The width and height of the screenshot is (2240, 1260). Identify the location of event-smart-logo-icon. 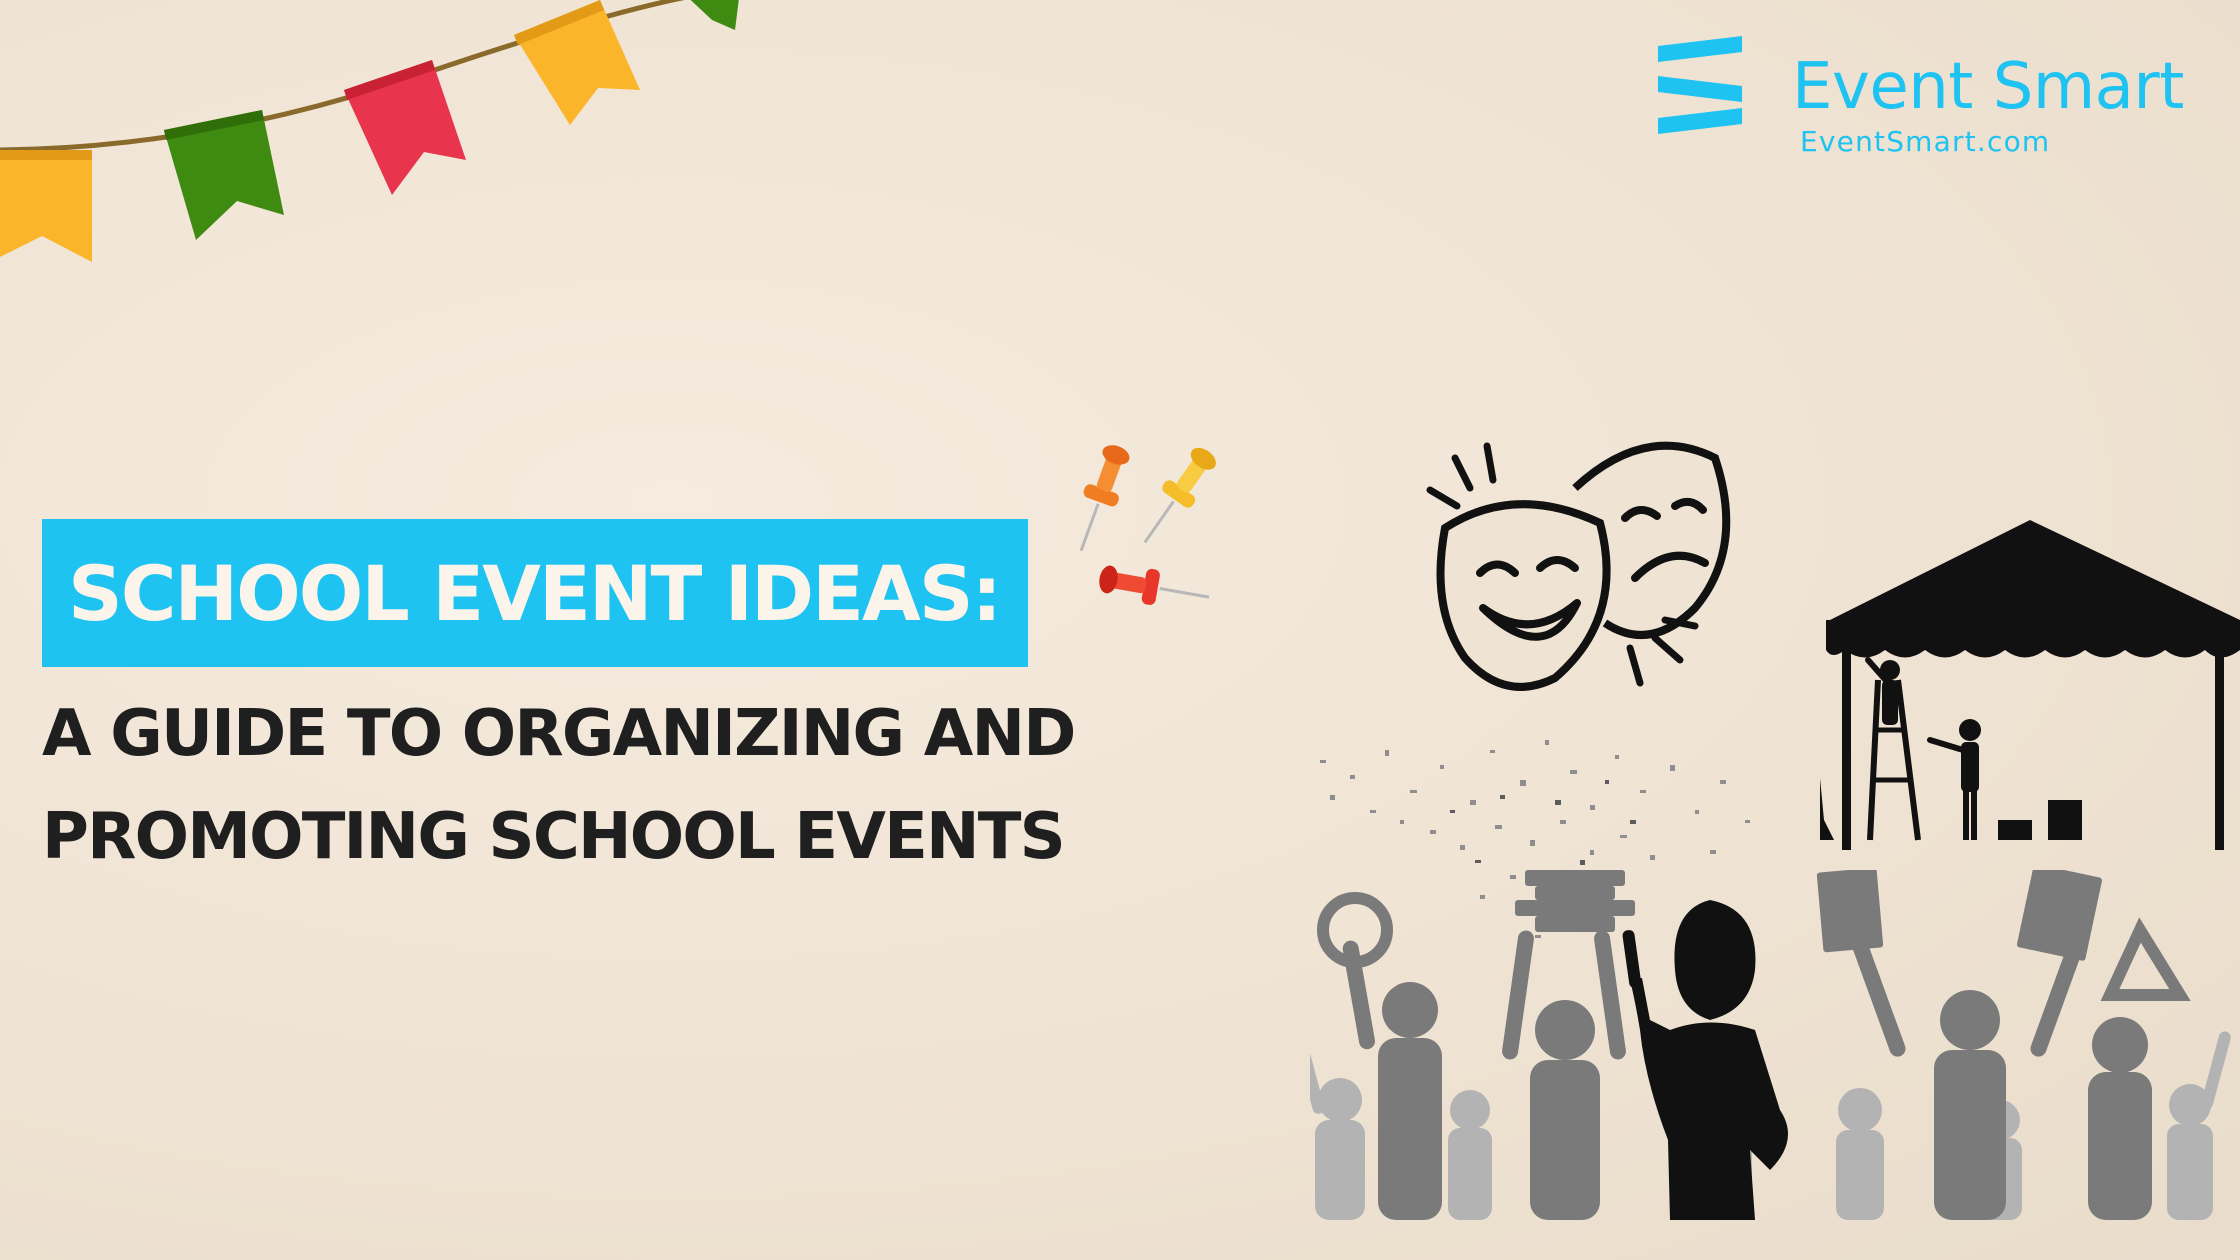
(1700, 85).